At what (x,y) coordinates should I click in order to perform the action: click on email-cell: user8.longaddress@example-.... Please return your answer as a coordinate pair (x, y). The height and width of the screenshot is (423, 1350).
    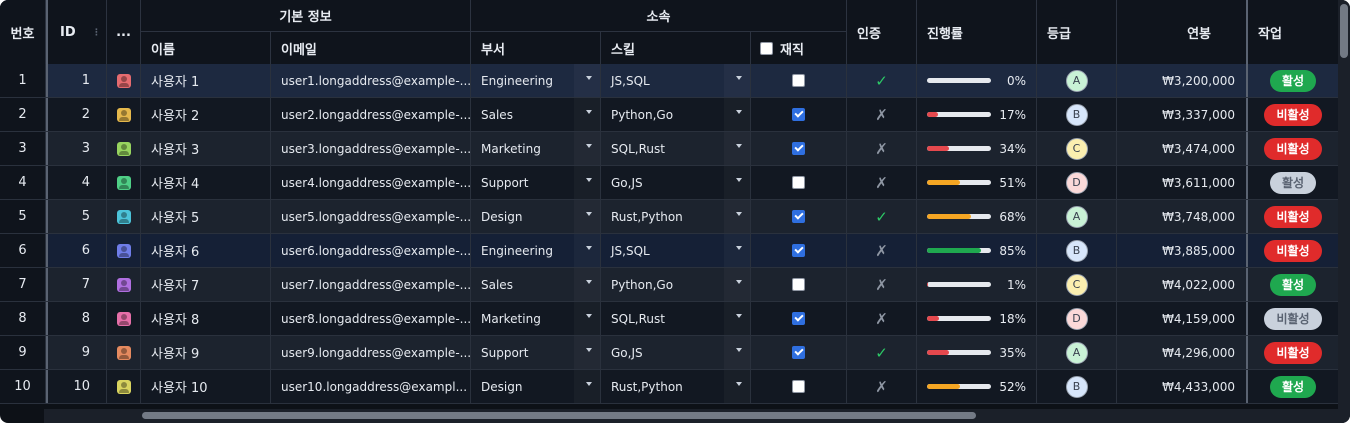
    Looking at the image, I should click on (371, 318).